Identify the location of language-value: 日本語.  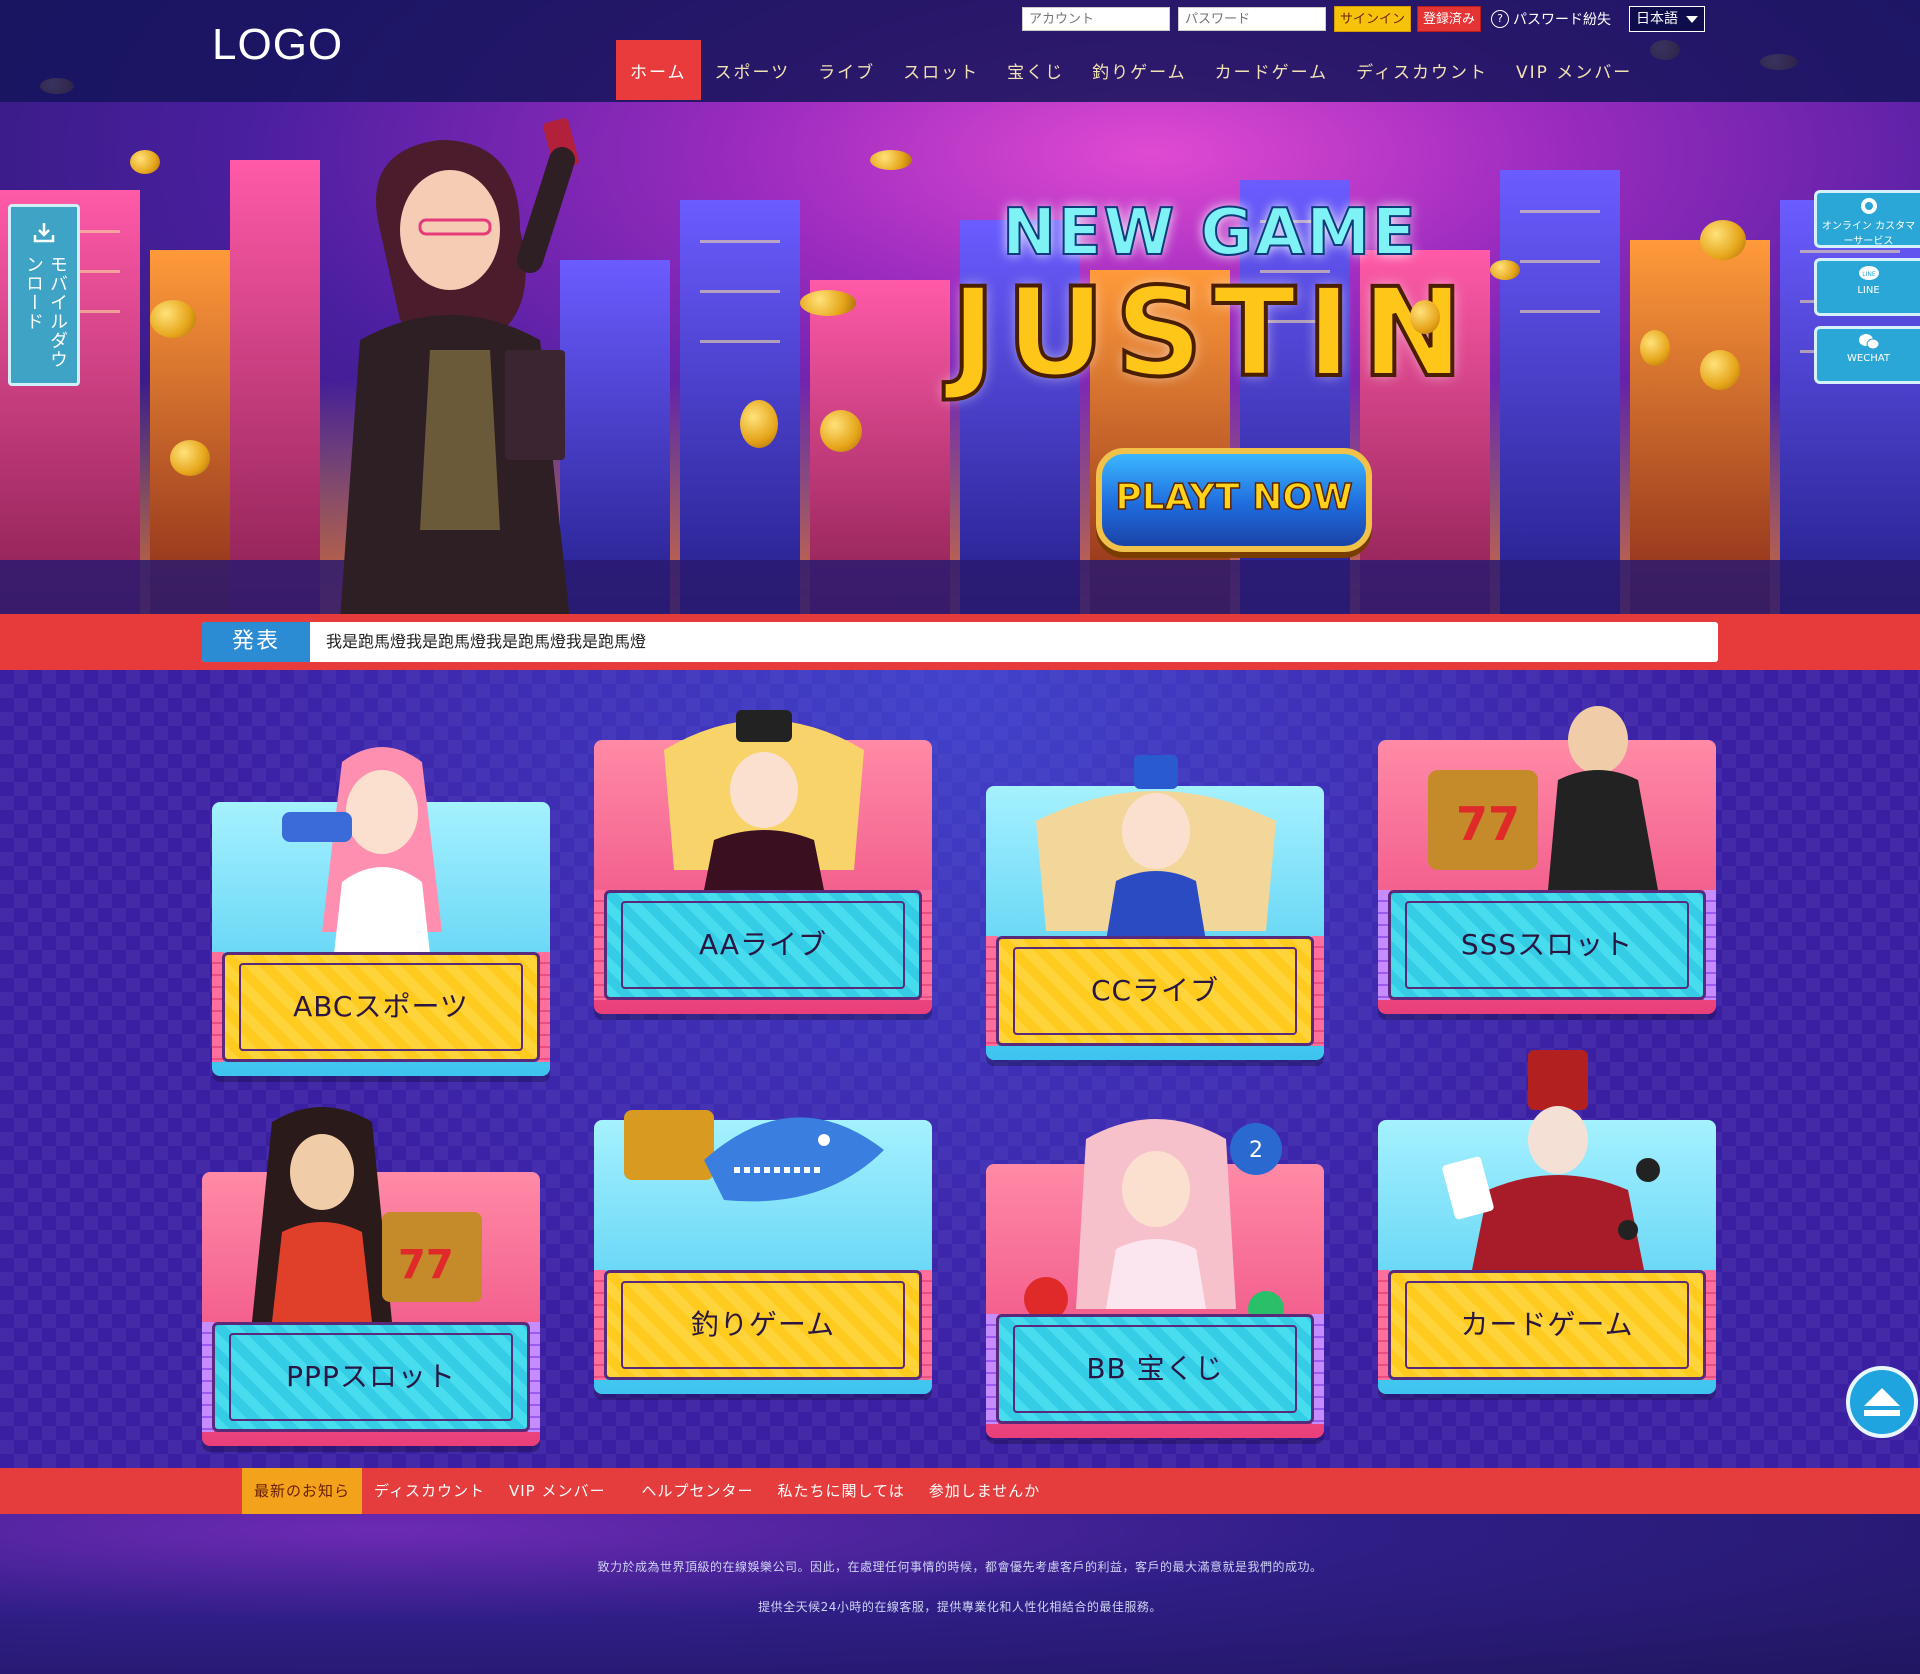
(1657, 19).